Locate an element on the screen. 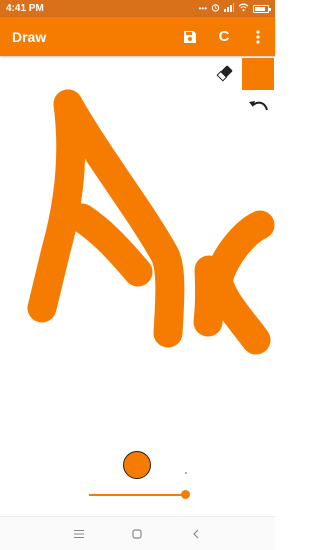 The height and width of the screenshot is (550, 320). app-bar: Draw C is located at coordinates (137, 36).